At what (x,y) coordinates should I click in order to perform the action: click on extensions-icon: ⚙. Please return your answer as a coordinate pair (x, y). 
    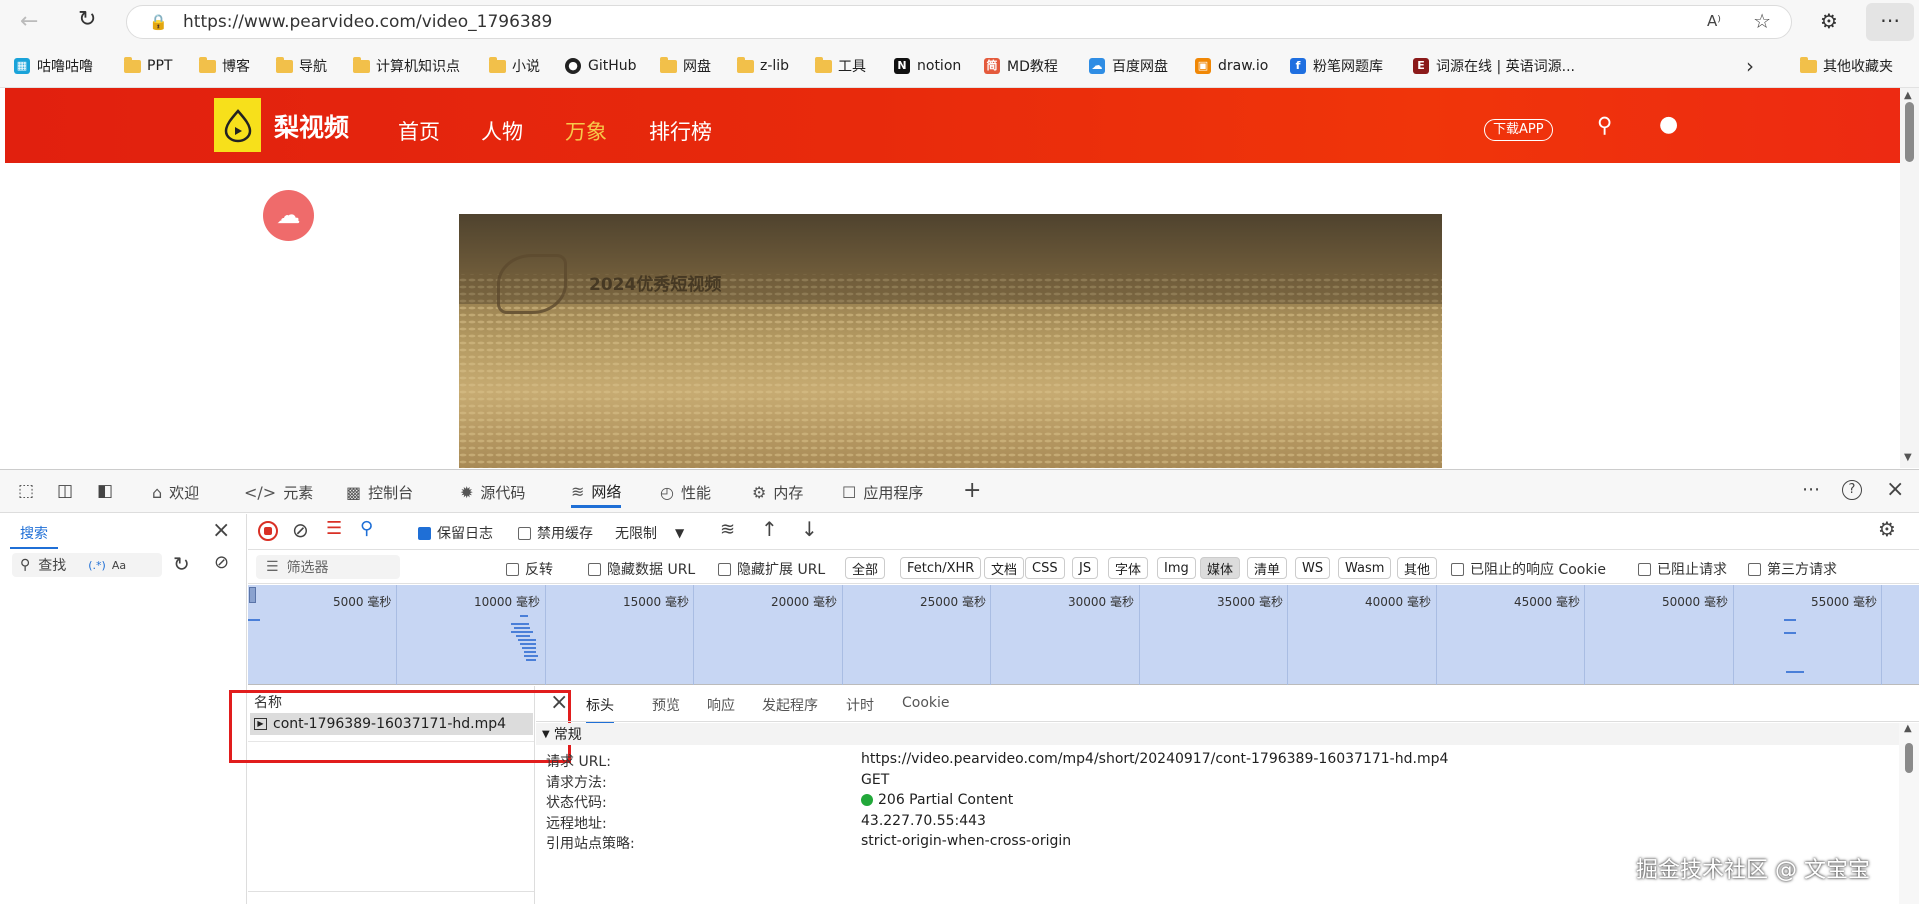
    Looking at the image, I should click on (1829, 21).